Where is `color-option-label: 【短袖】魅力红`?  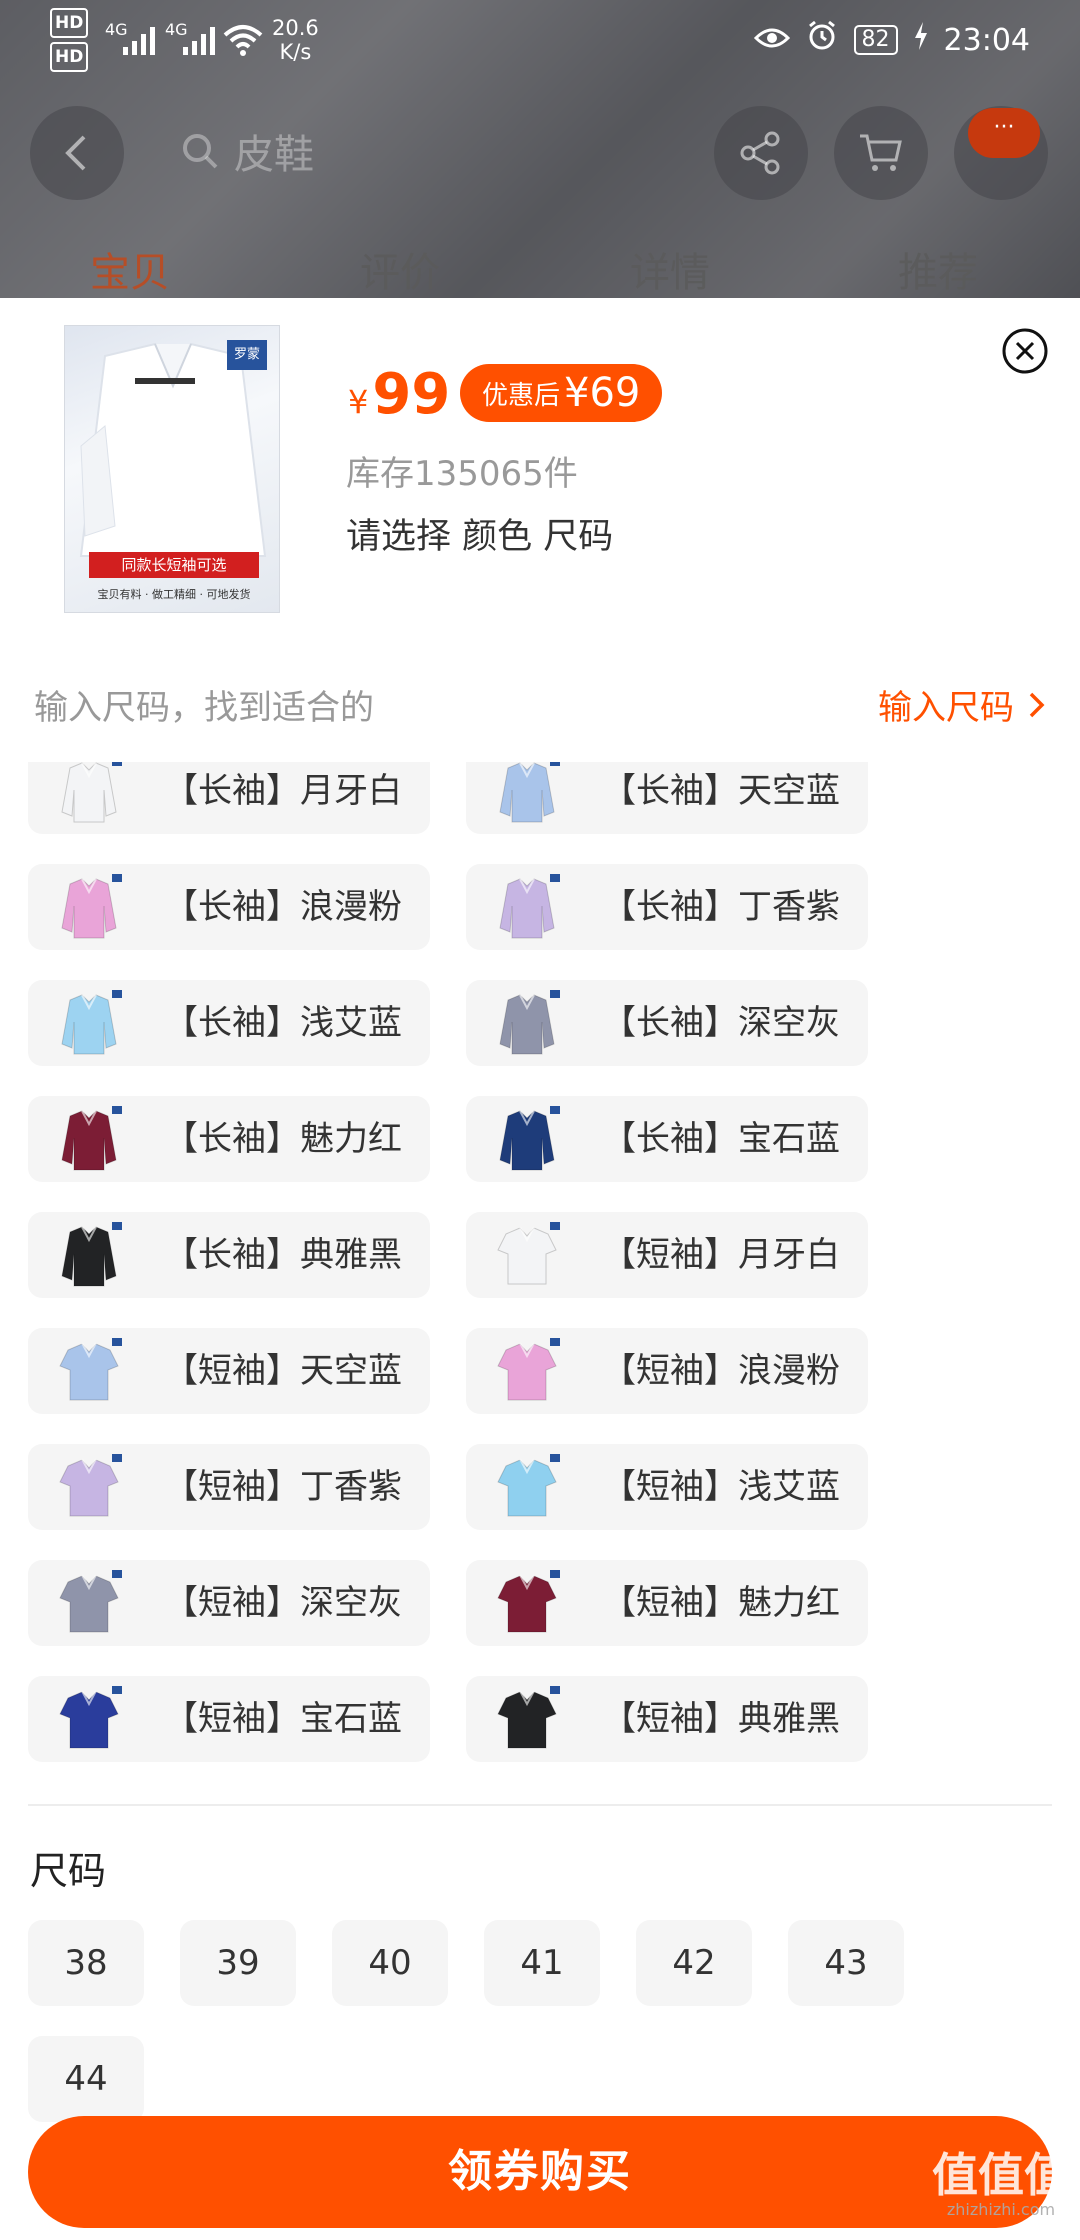
color-option-label: 【短袖】魅力红 is located at coordinates (721, 1603).